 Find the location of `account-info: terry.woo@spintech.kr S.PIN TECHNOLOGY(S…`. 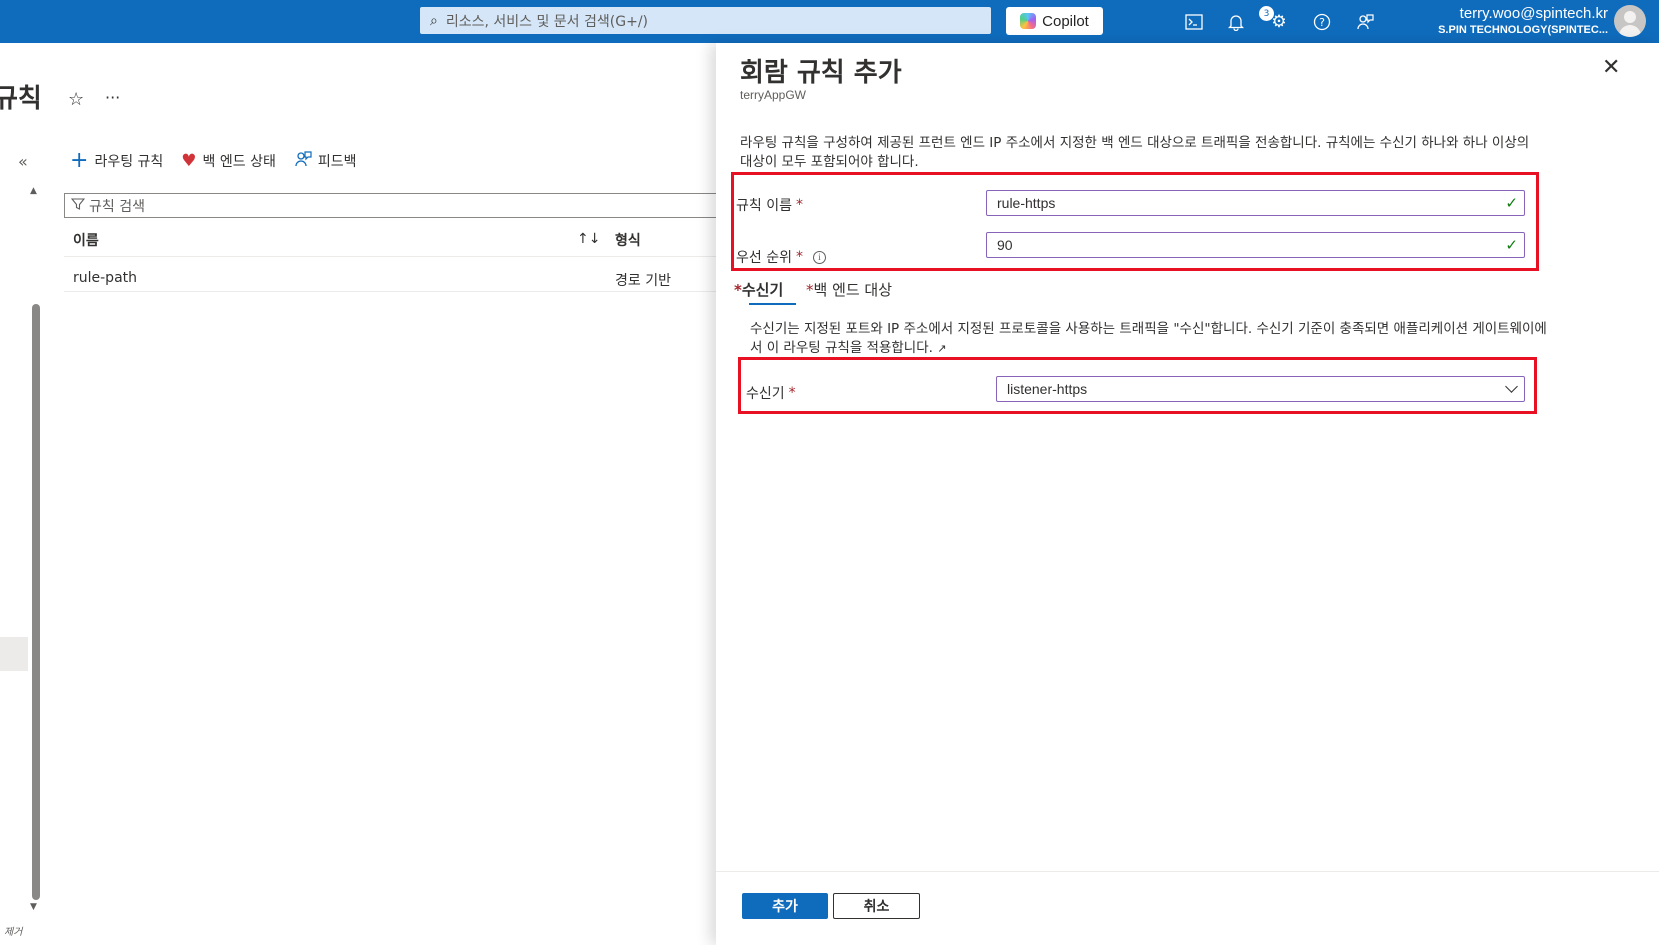

account-info: terry.woo@spintech.kr S.PIN TECHNOLOGY(S… is located at coordinates (1511, 21).